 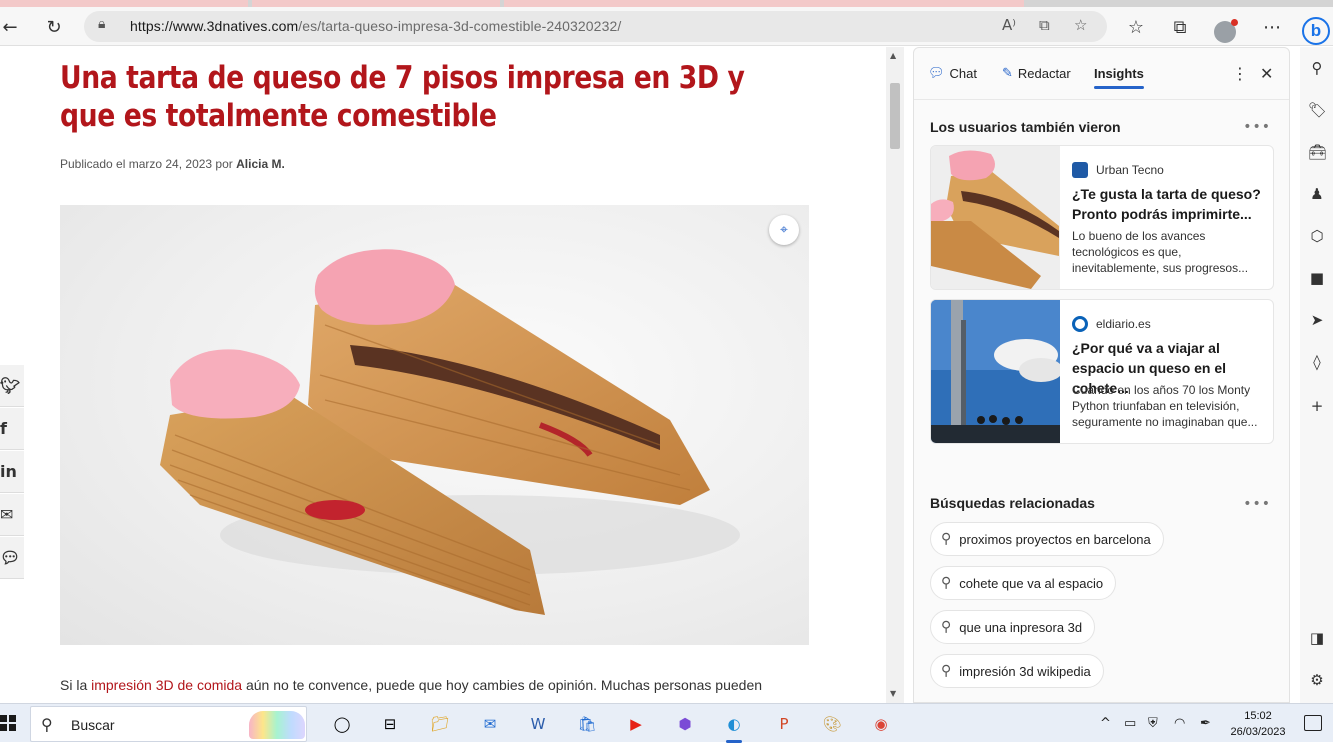 What do you see at coordinates (952, 73) in the screenshot?
I see `tab-chat: 💬︎ Chat` at bounding box center [952, 73].